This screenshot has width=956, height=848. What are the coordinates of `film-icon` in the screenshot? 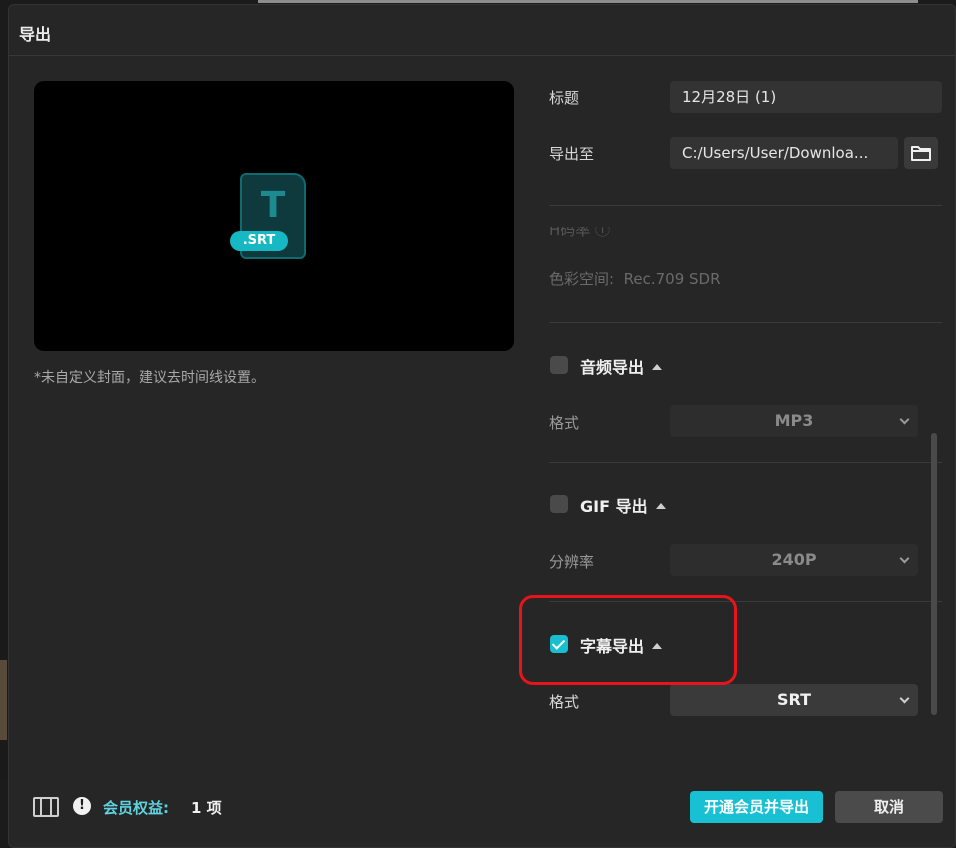 It's located at (46, 807).